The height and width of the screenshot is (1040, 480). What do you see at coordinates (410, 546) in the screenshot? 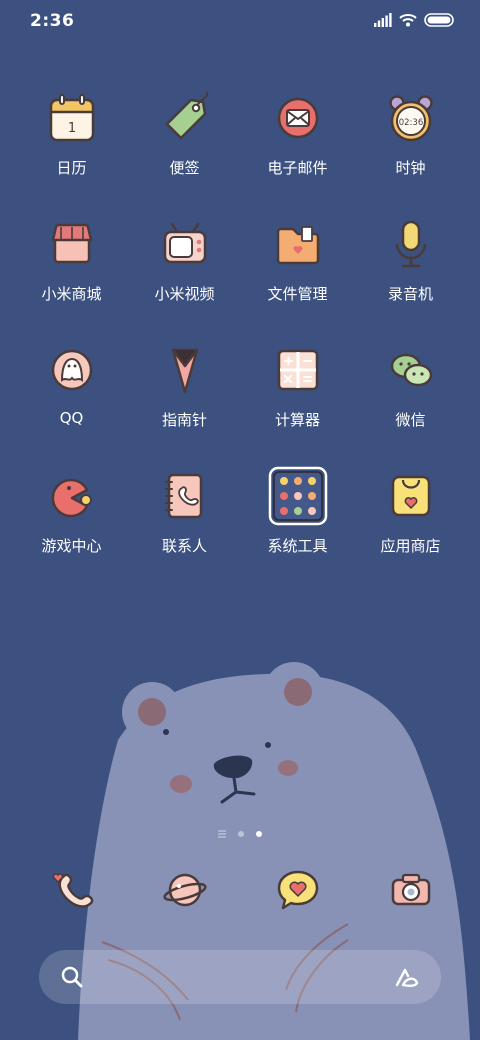
I see `app-label: 应用商店` at bounding box center [410, 546].